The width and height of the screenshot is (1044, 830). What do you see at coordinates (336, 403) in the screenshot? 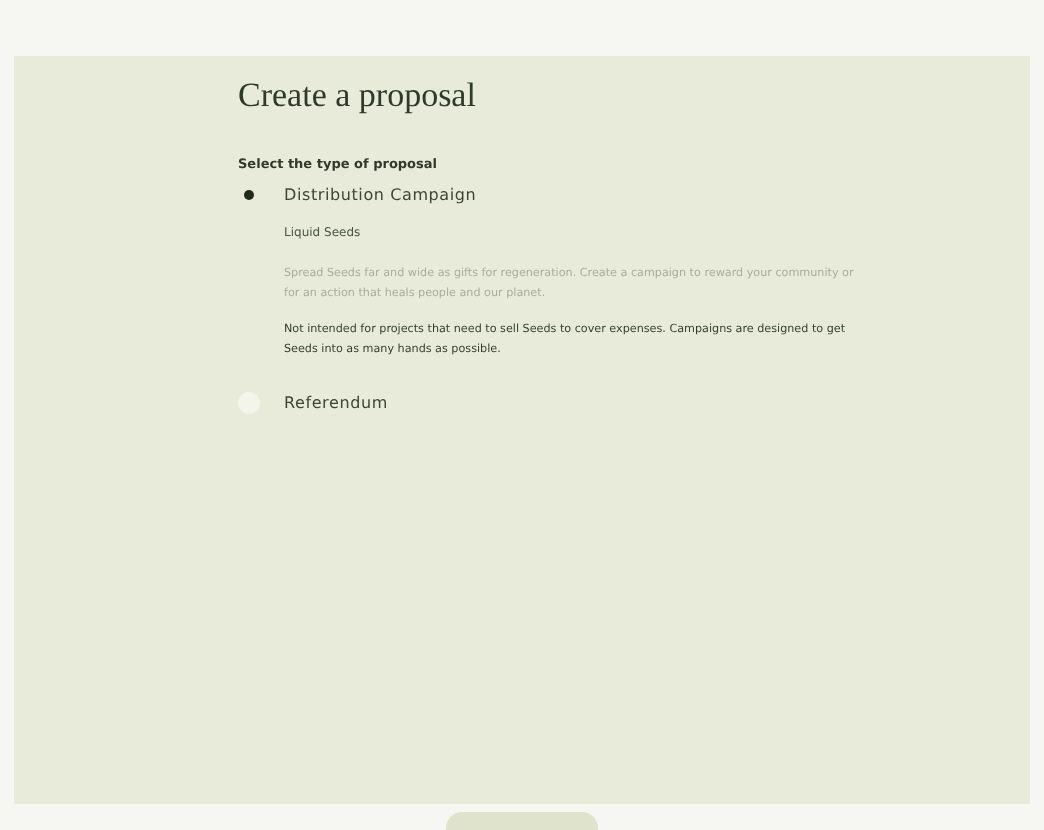
I see `option-label: Referendum` at bounding box center [336, 403].